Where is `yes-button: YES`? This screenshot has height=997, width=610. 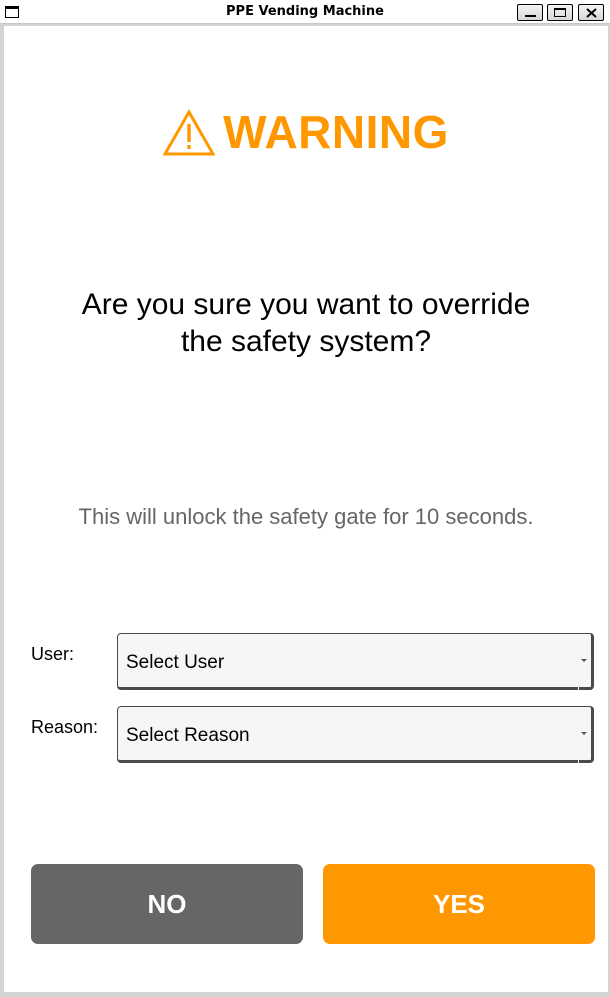
yes-button: YES is located at coordinates (459, 904).